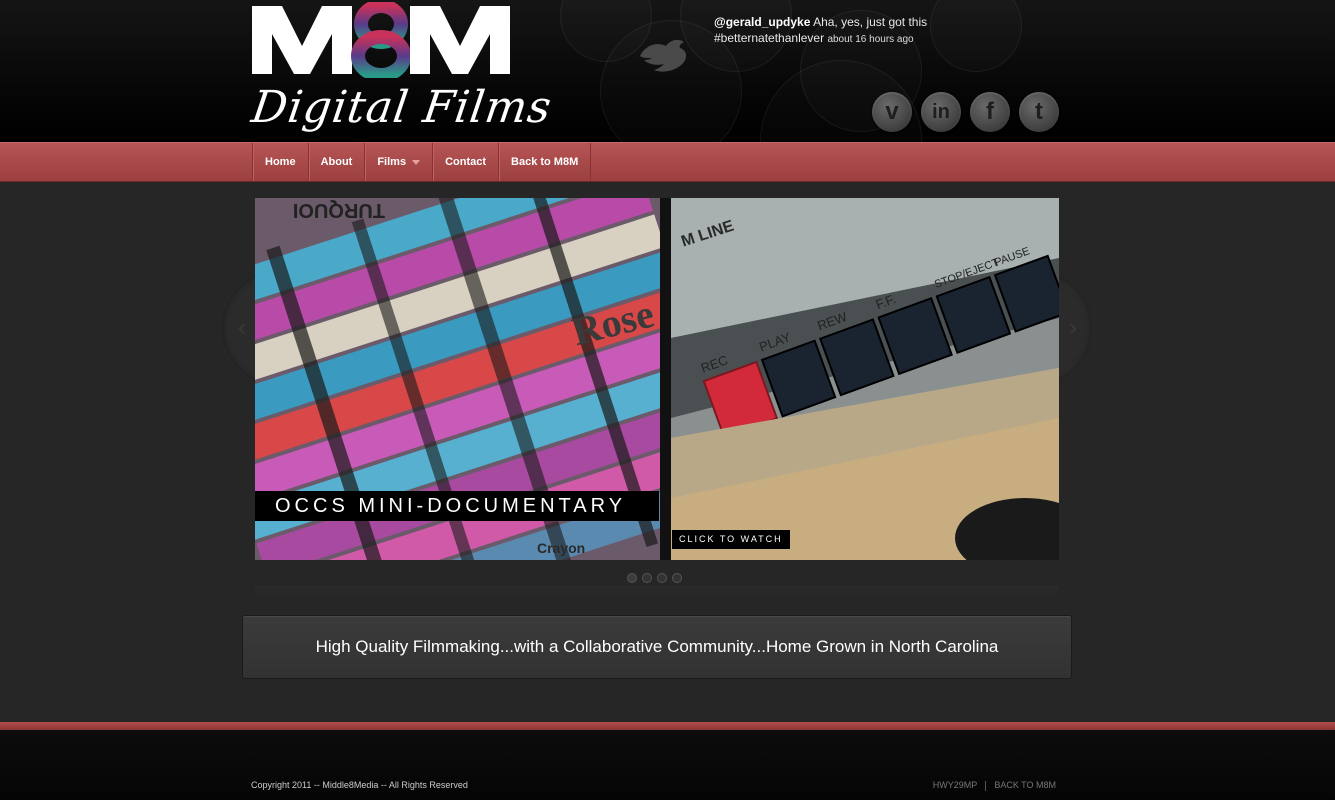 The width and height of the screenshot is (1335, 800). What do you see at coordinates (654, 578) in the screenshot?
I see `slider-pagination` at bounding box center [654, 578].